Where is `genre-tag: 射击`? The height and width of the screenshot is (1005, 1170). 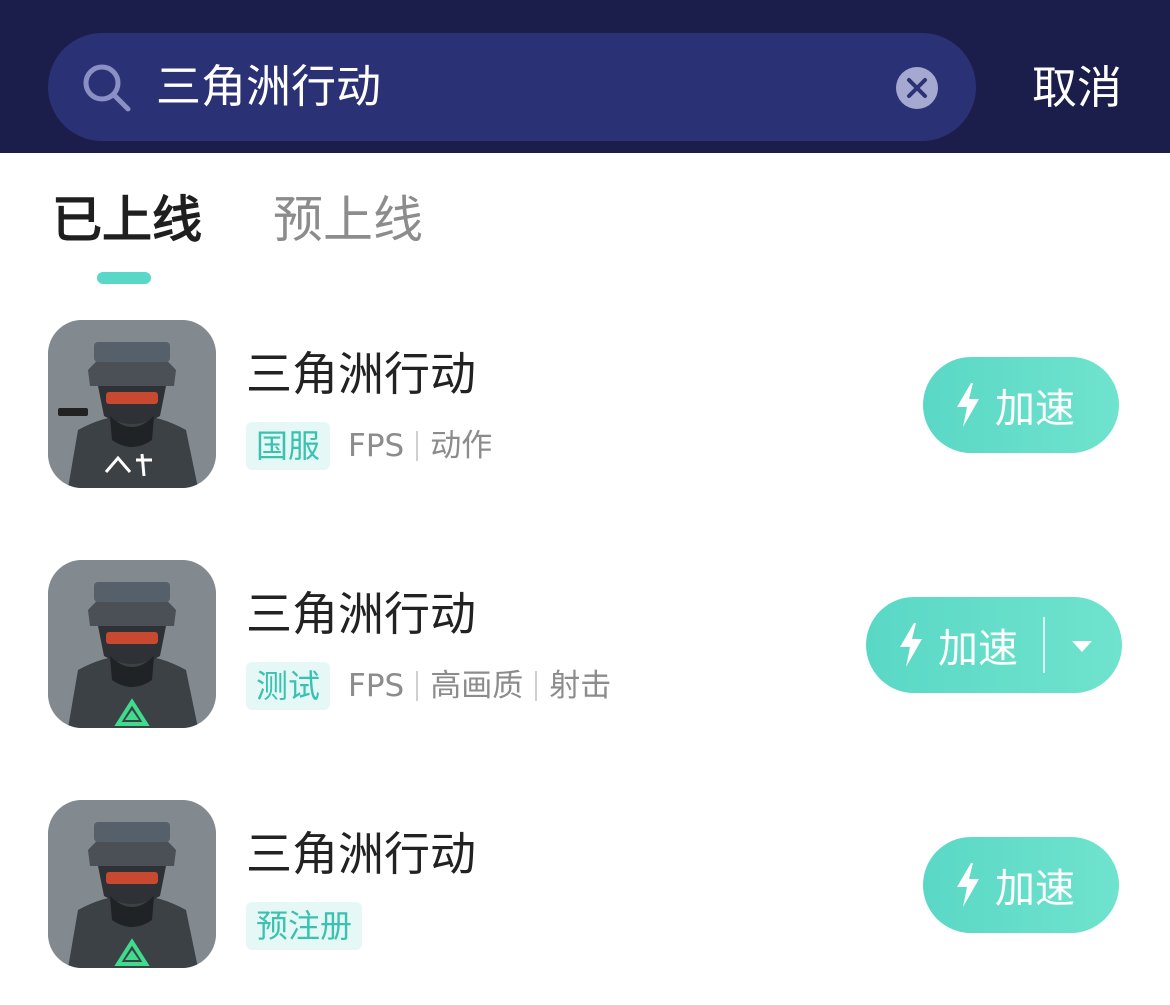
genre-tag: 射击 is located at coordinates (580, 686).